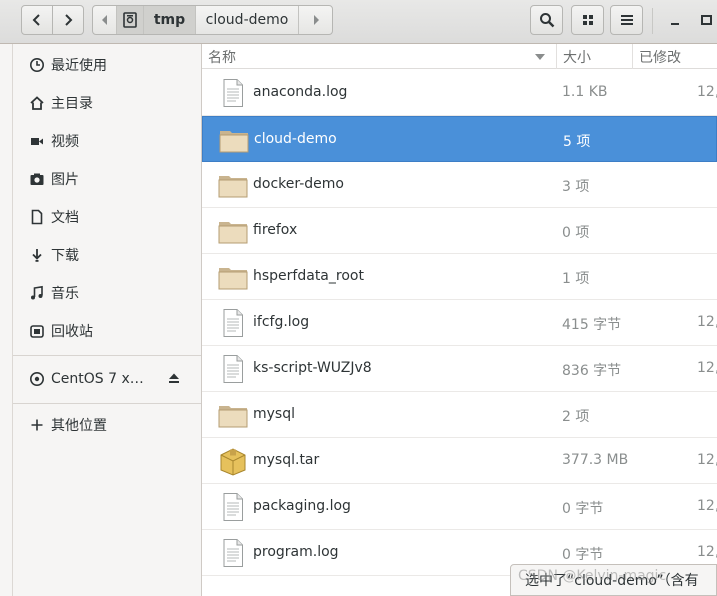 This screenshot has width=717, height=596. Describe the element at coordinates (37, 65) in the screenshot. I see `clock-icon` at that location.